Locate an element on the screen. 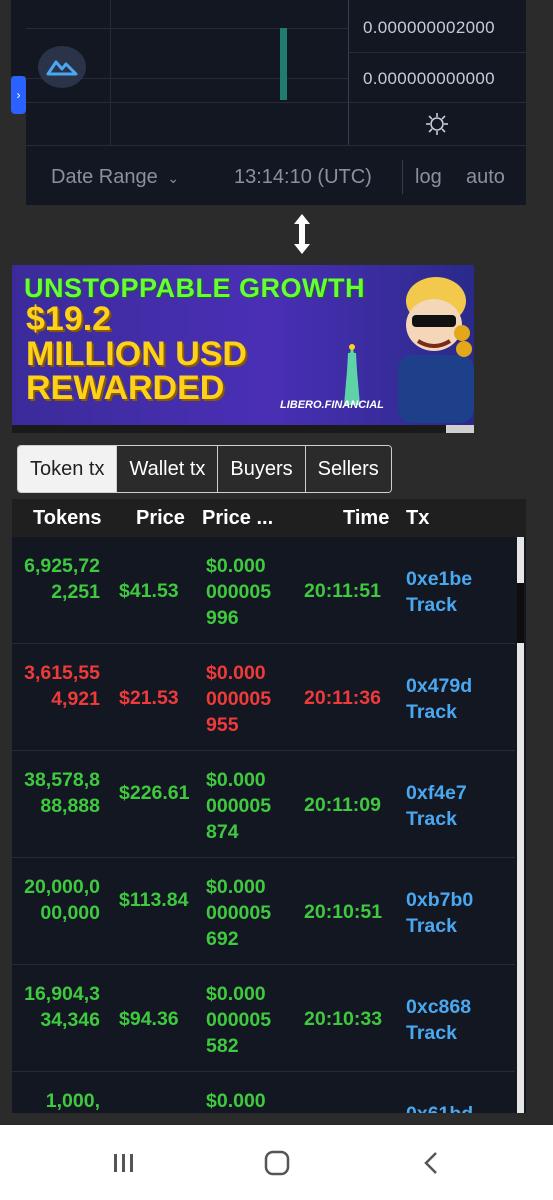 Image resolution: width=553 pixels, height=1200 pixels. tab-buyers: Buyers is located at coordinates (261, 469).